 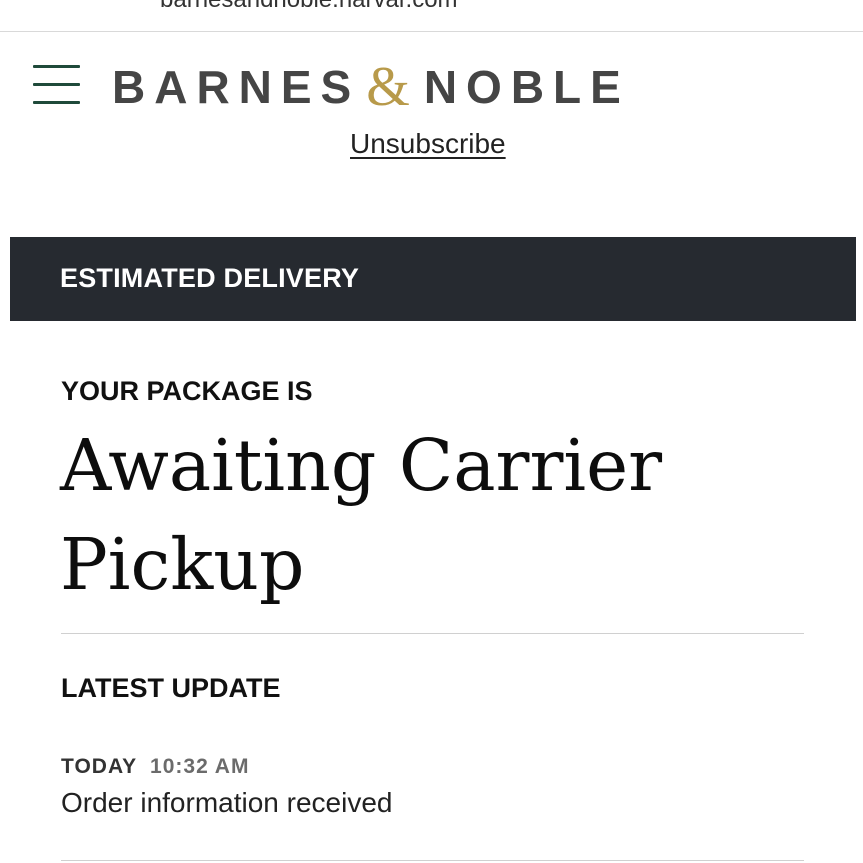 I want to click on logo-word-noble: NOBLE, so click(x=526, y=87).